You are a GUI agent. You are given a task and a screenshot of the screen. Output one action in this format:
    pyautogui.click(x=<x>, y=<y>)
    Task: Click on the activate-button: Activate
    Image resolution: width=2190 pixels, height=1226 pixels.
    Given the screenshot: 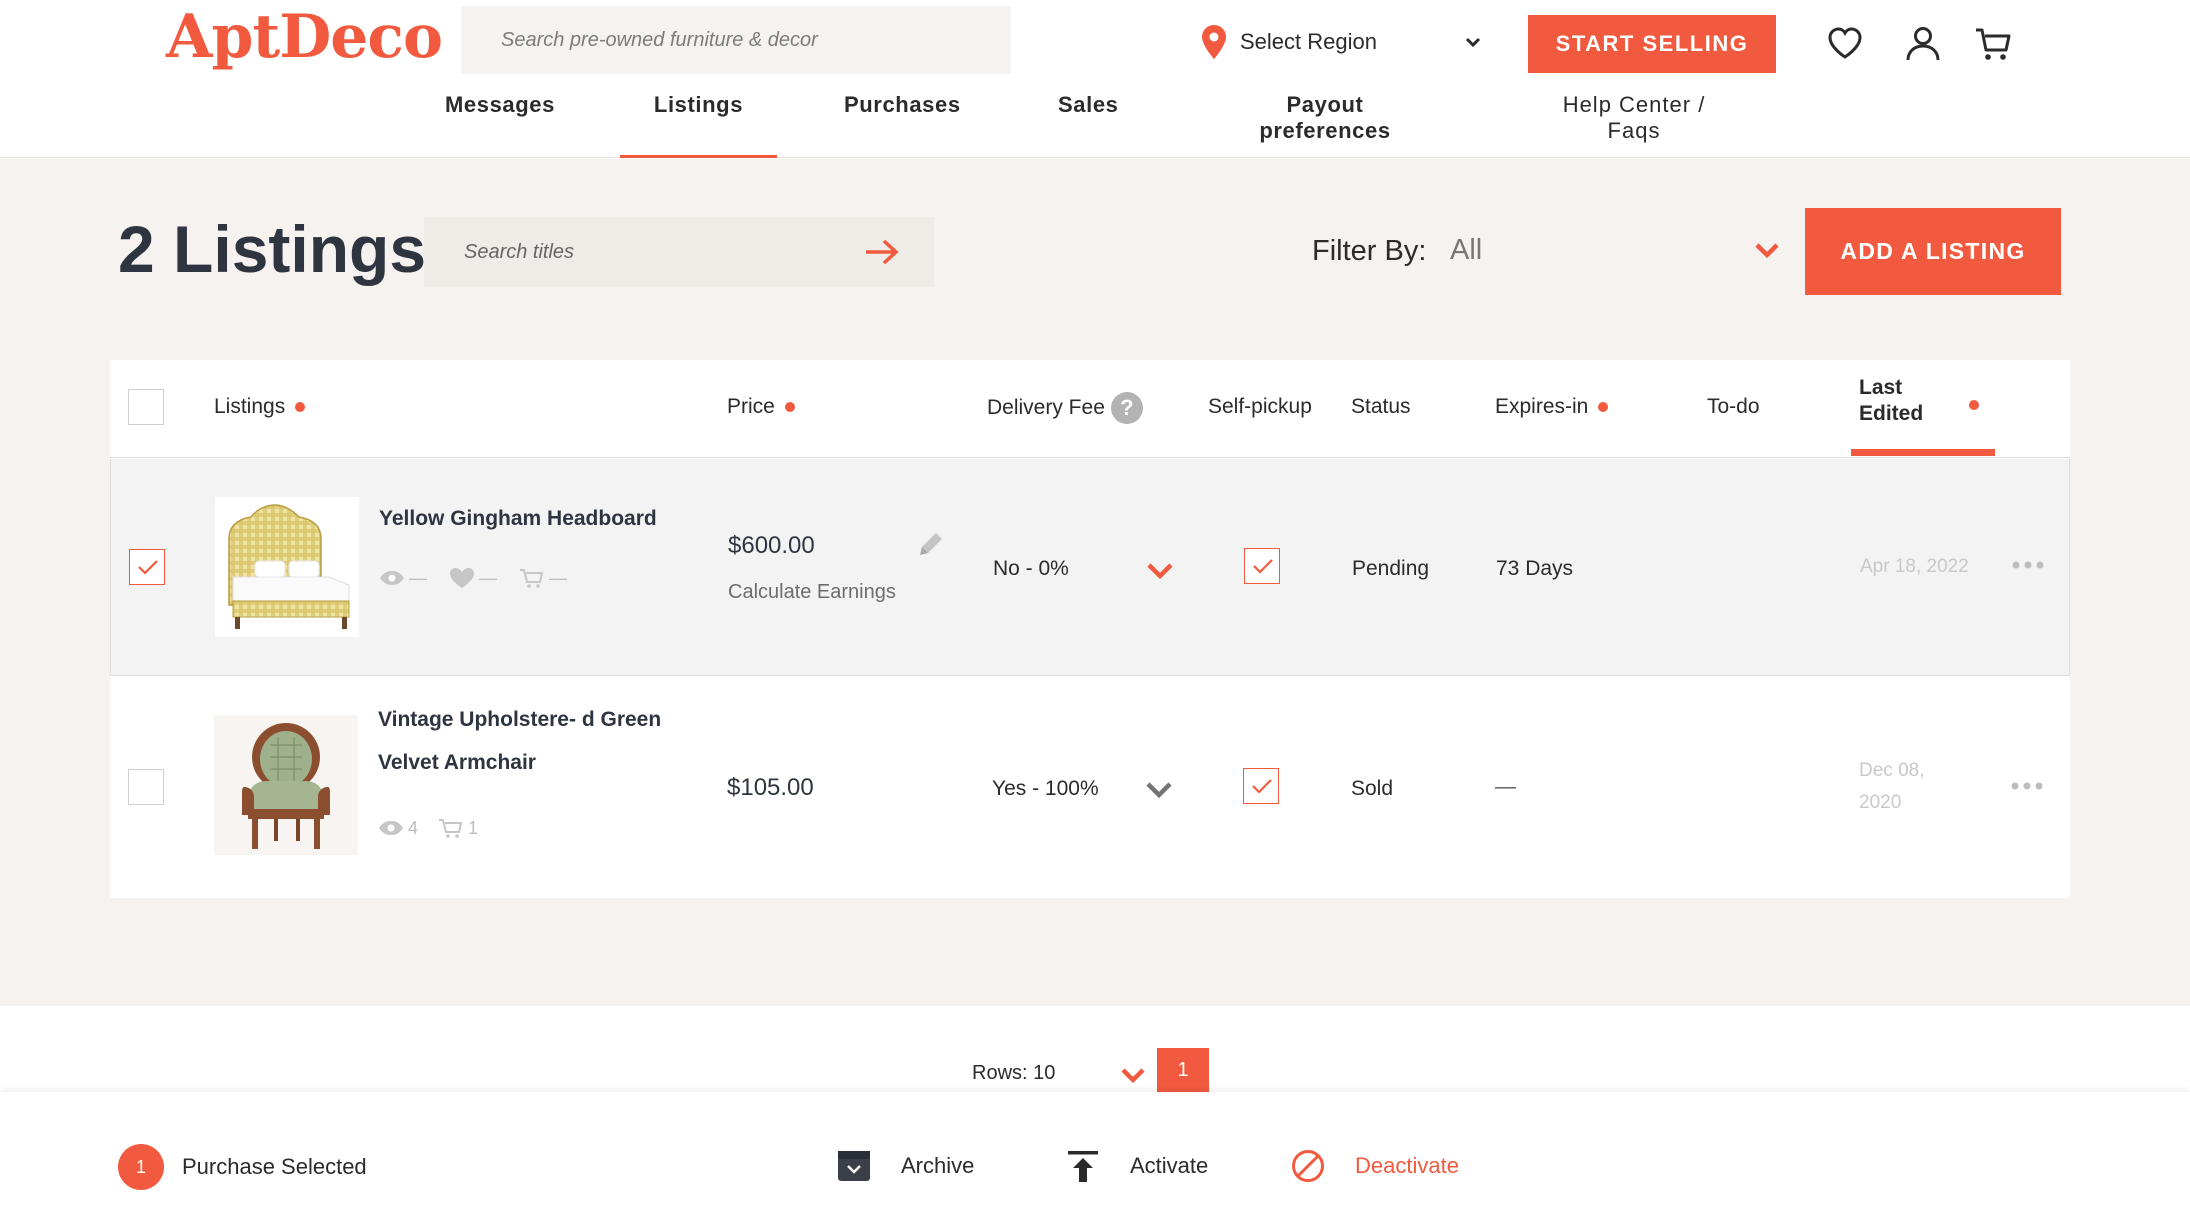 What is the action you would take?
    pyautogui.click(x=1137, y=1166)
    